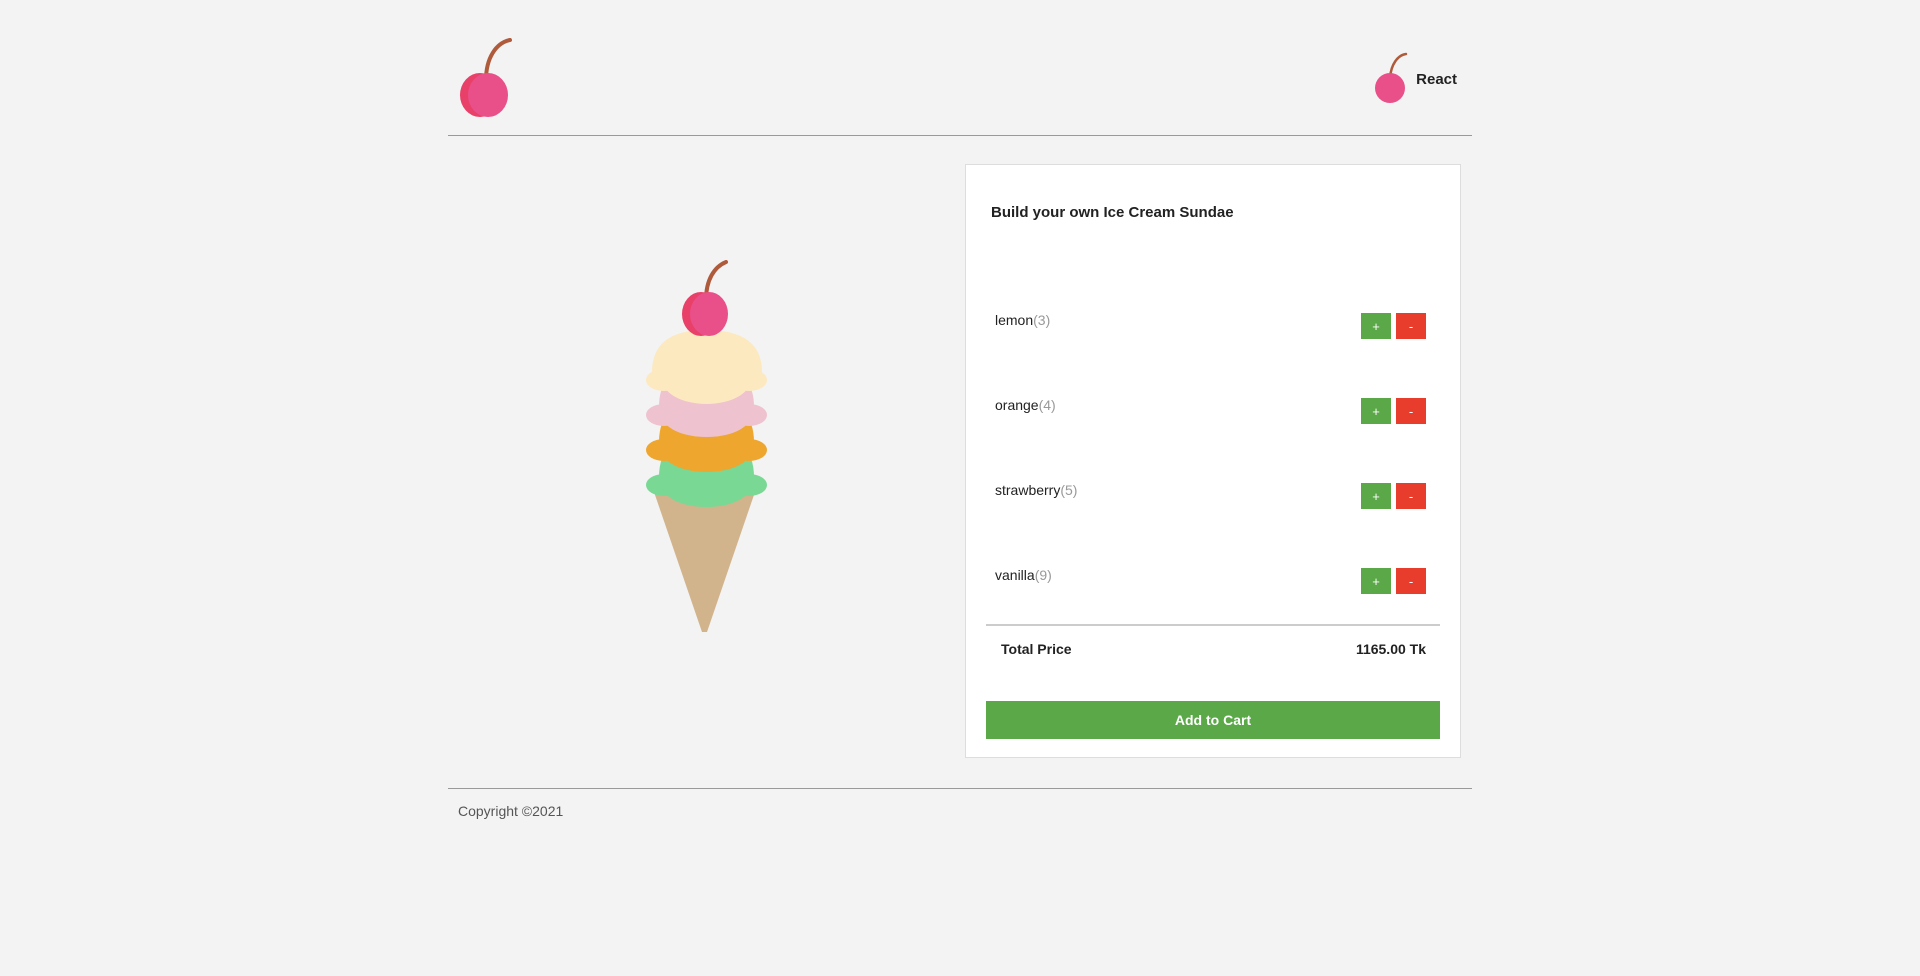  What do you see at coordinates (1411, 411) in the screenshot?
I see `remove-orange-button: -` at bounding box center [1411, 411].